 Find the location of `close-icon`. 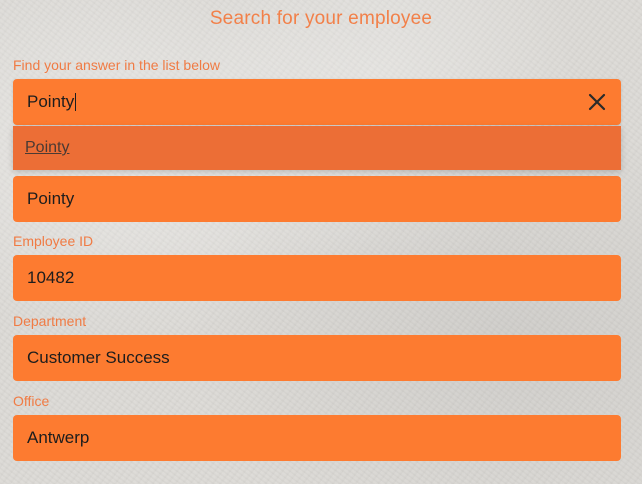

close-icon is located at coordinates (597, 102).